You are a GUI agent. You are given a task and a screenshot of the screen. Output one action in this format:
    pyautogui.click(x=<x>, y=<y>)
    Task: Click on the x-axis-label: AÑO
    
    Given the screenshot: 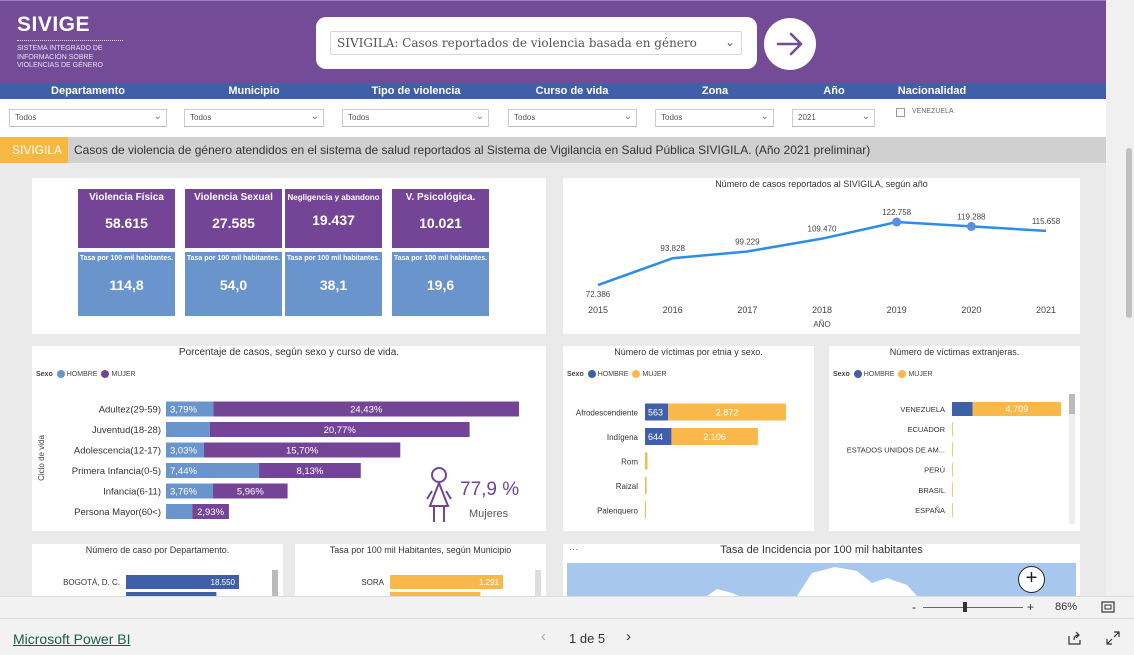 What is the action you would take?
    pyautogui.click(x=821, y=324)
    